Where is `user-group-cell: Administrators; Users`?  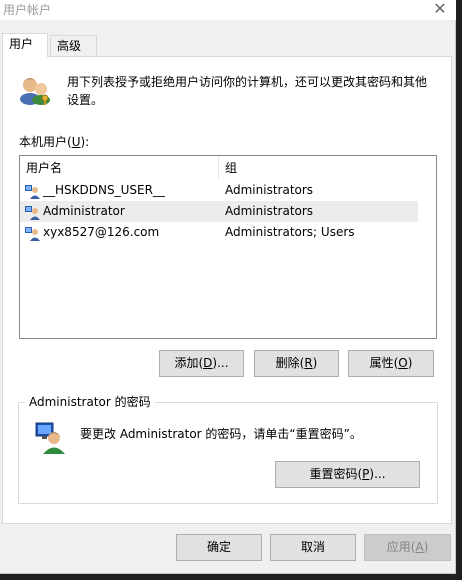 user-group-cell: Administrators; Users is located at coordinates (290, 232).